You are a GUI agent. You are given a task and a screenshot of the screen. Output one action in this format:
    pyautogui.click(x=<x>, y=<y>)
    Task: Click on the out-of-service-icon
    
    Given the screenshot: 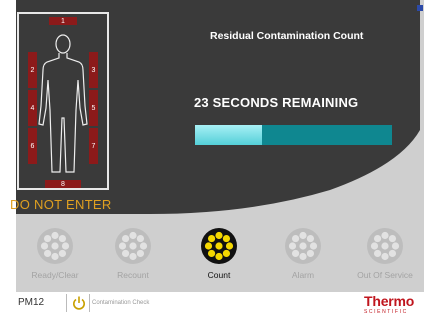 What is the action you would take?
    pyautogui.click(x=385, y=246)
    